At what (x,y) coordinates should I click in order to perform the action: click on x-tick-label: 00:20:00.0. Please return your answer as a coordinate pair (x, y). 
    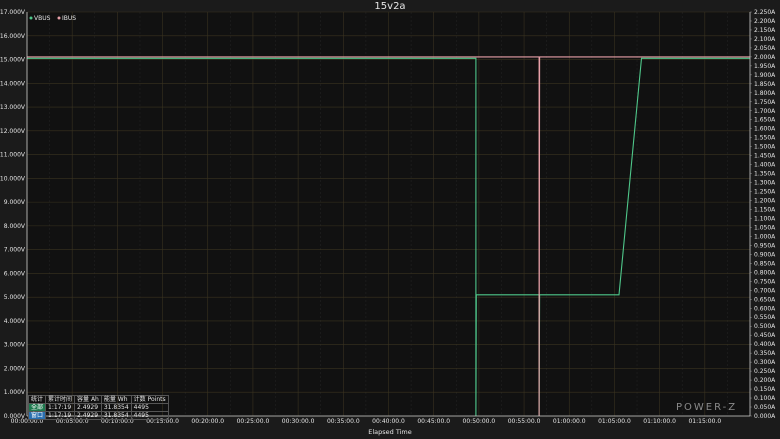
    Looking at the image, I should click on (207, 421).